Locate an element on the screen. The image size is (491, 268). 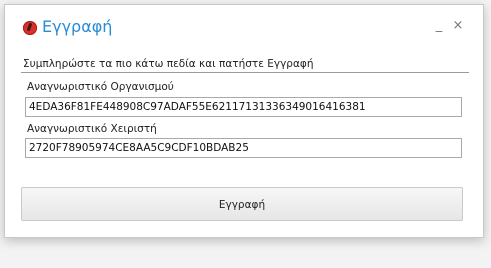
organization-id-input is located at coordinates (243, 107).